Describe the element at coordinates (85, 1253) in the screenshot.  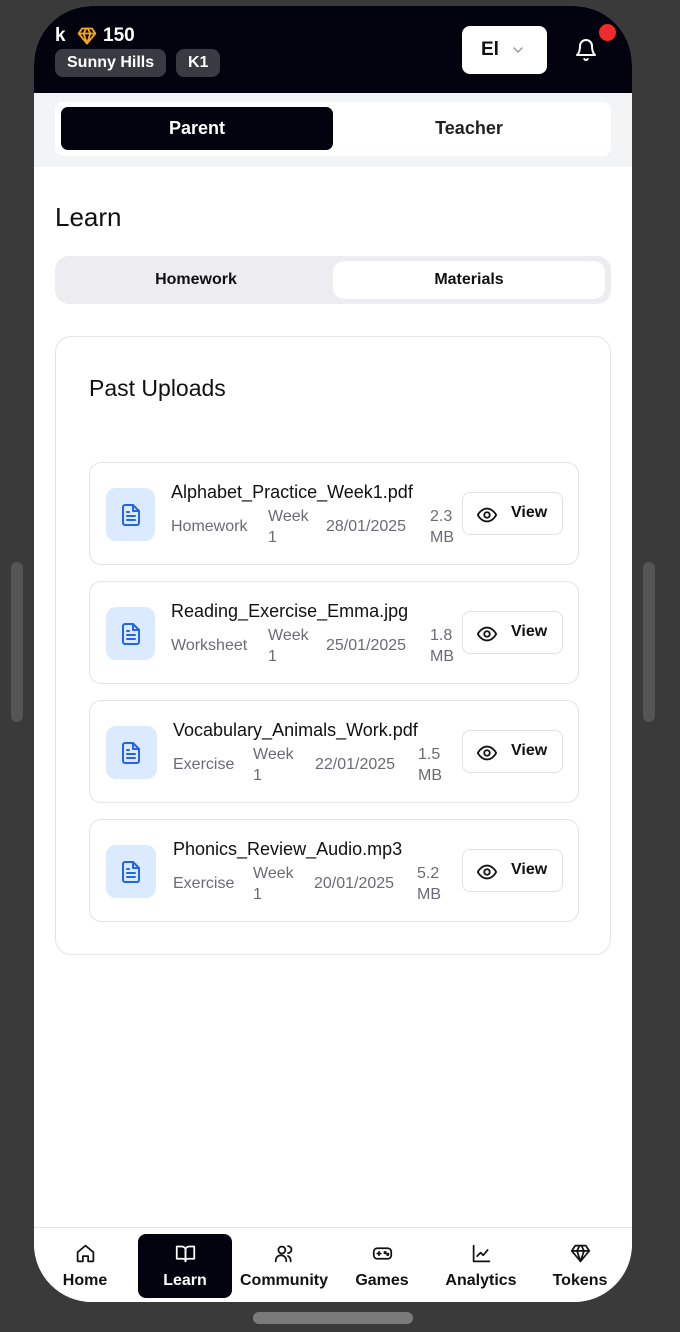
I see `home-icon` at that location.